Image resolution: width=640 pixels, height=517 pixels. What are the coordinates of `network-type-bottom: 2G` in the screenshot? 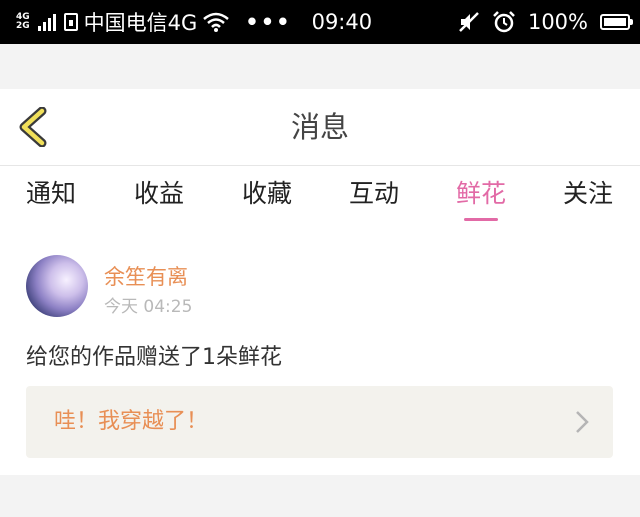 It's located at (23, 26).